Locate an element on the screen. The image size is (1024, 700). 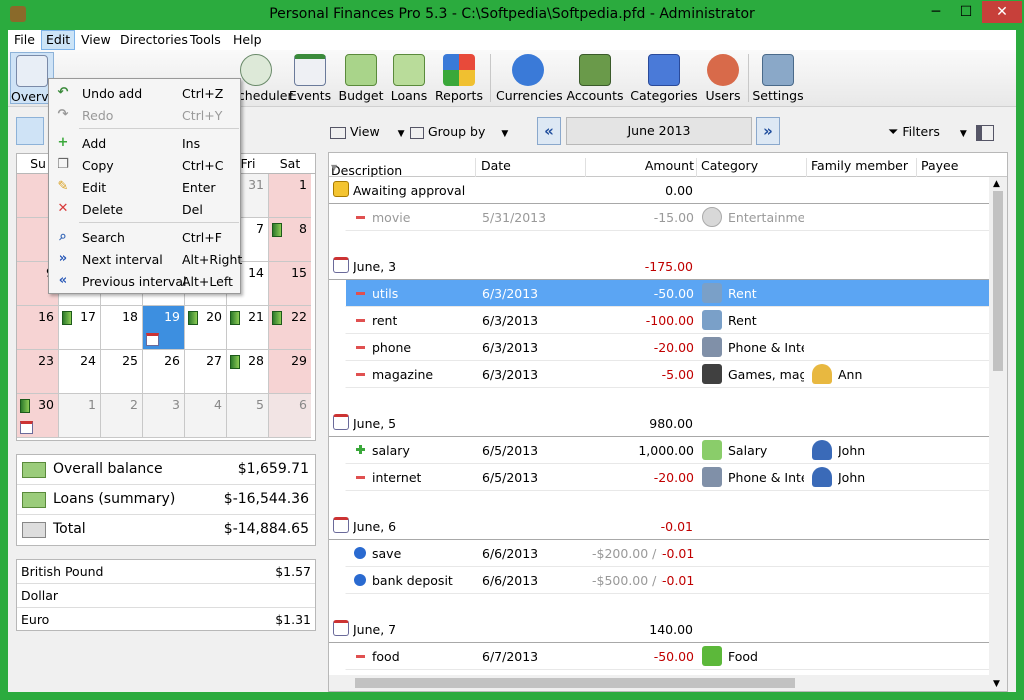
transaction-category: Phone & Inte is located at coordinates (766, 347).